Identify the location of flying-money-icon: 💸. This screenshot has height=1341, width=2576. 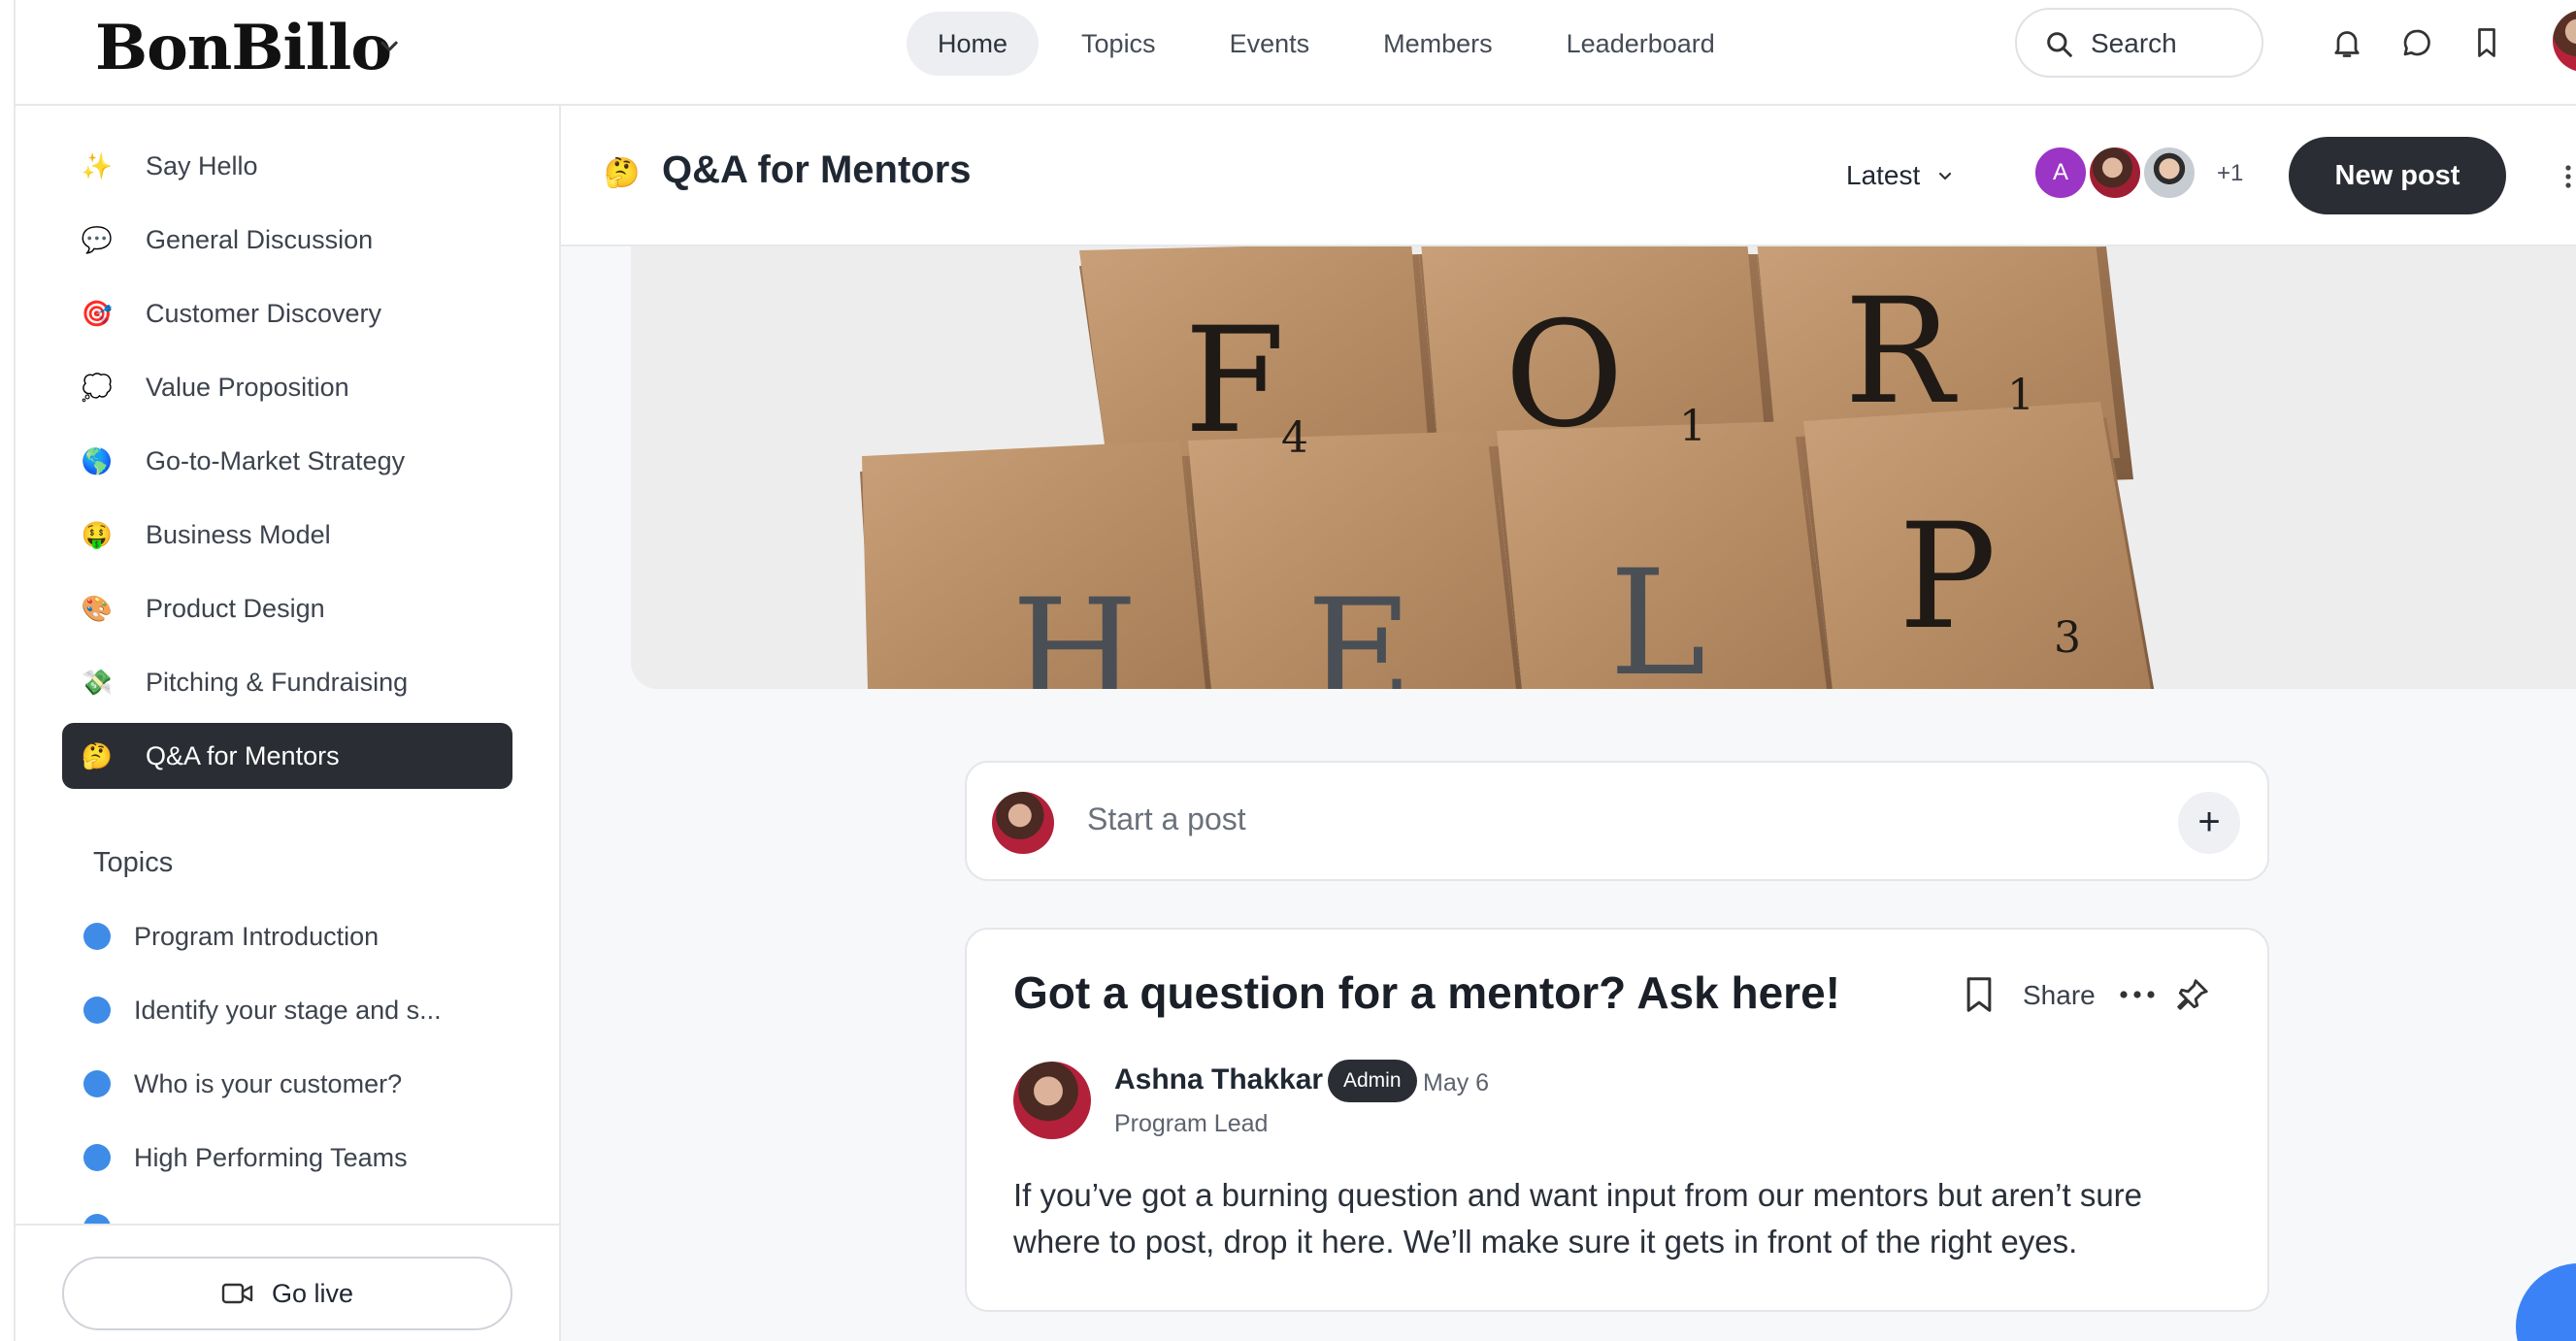
(98, 682).